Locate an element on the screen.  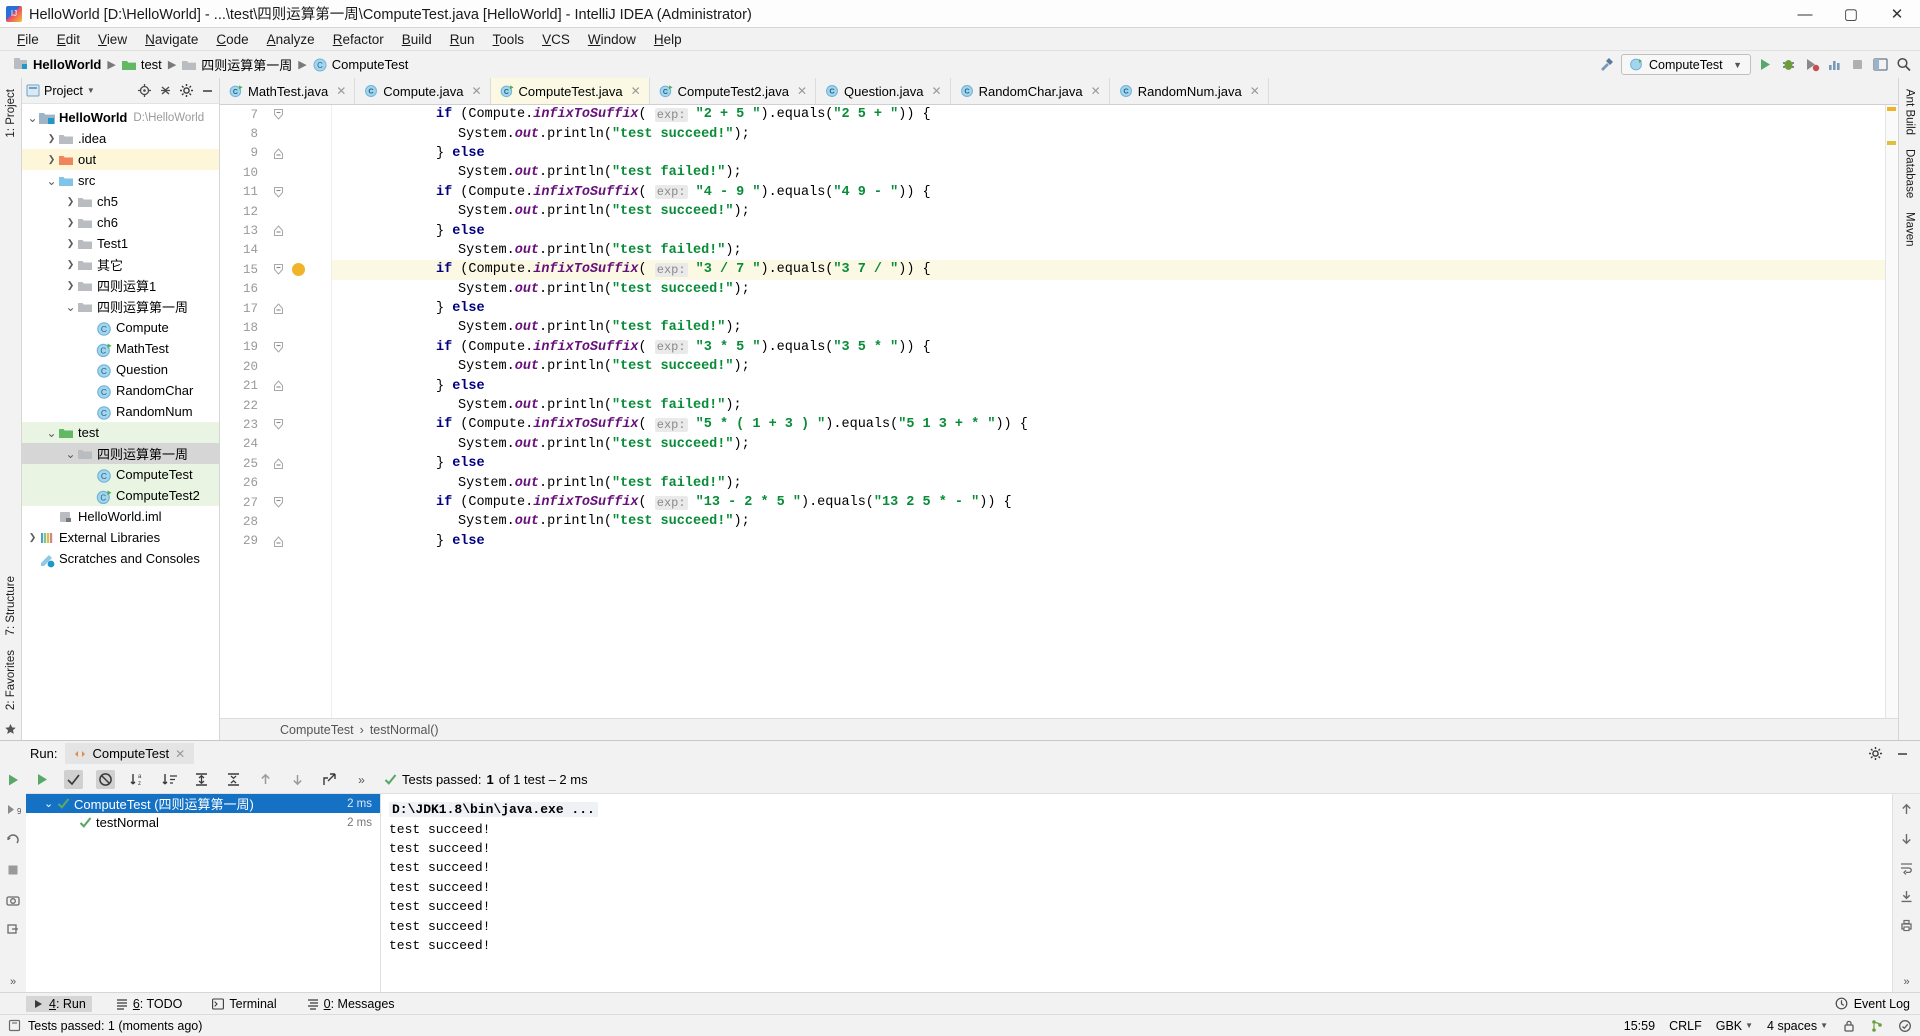
gutter-line-20: 20 is located at coordinates (276, 366).